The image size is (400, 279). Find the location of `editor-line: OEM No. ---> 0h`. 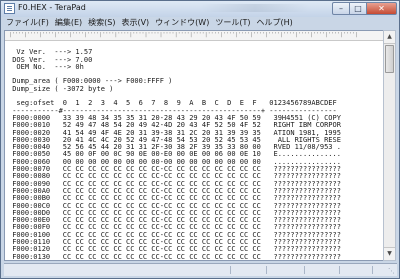

editor-line: OEM No. ---> 0h is located at coordinates (174, 67).